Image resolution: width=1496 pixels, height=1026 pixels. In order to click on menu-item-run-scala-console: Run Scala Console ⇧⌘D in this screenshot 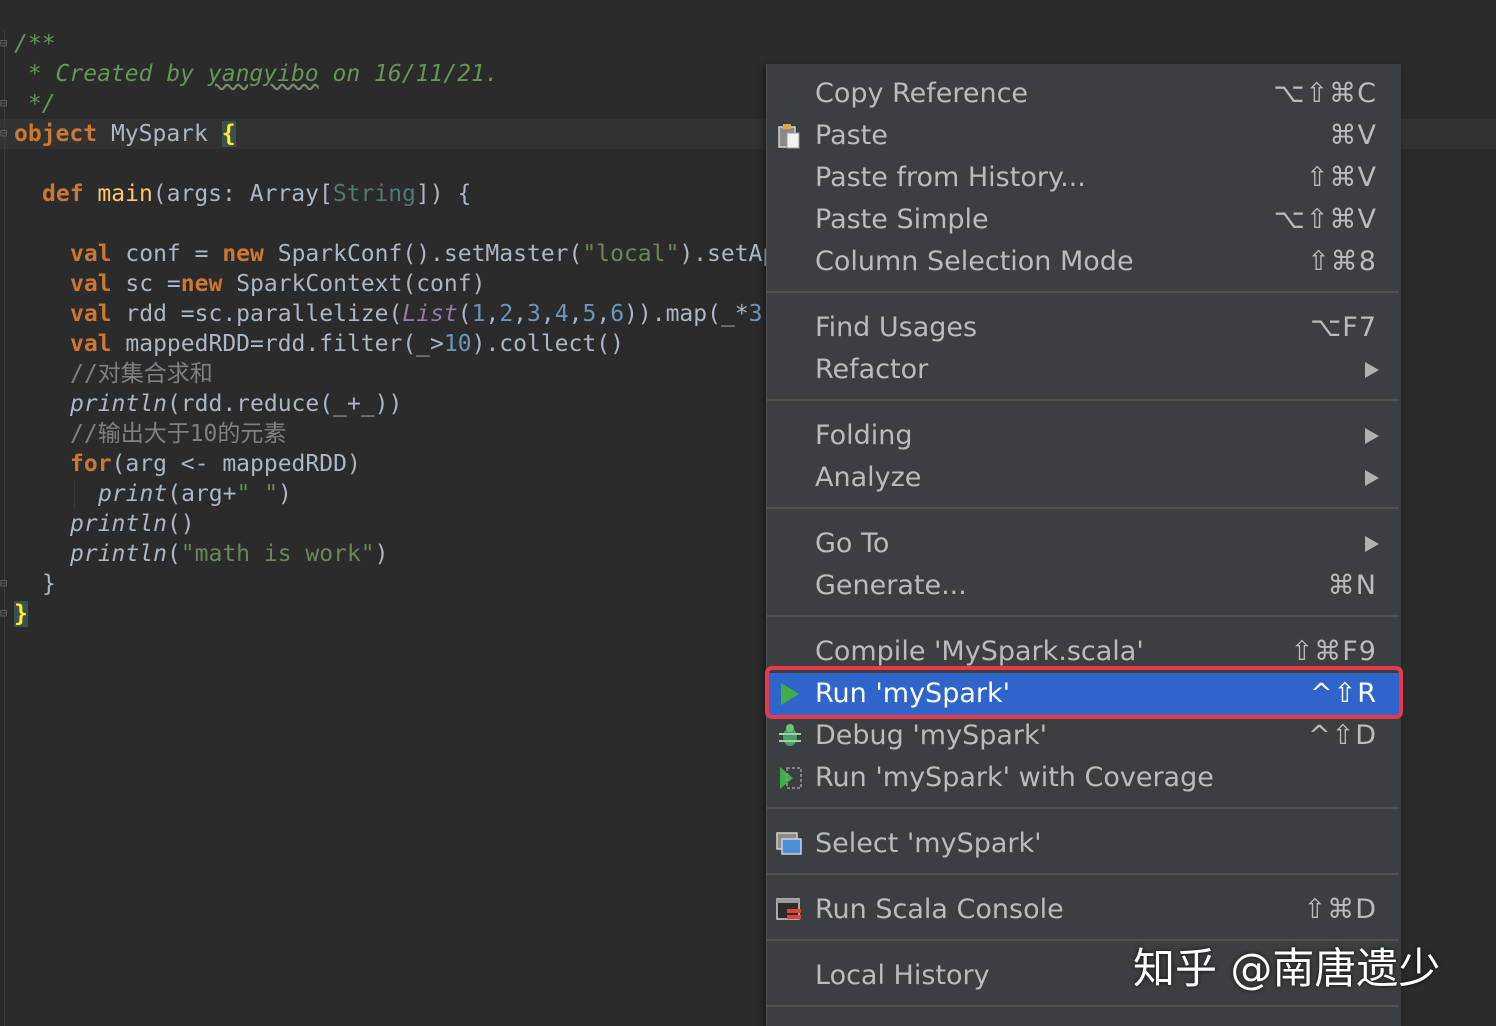, I will do `click(1084, 910)`.